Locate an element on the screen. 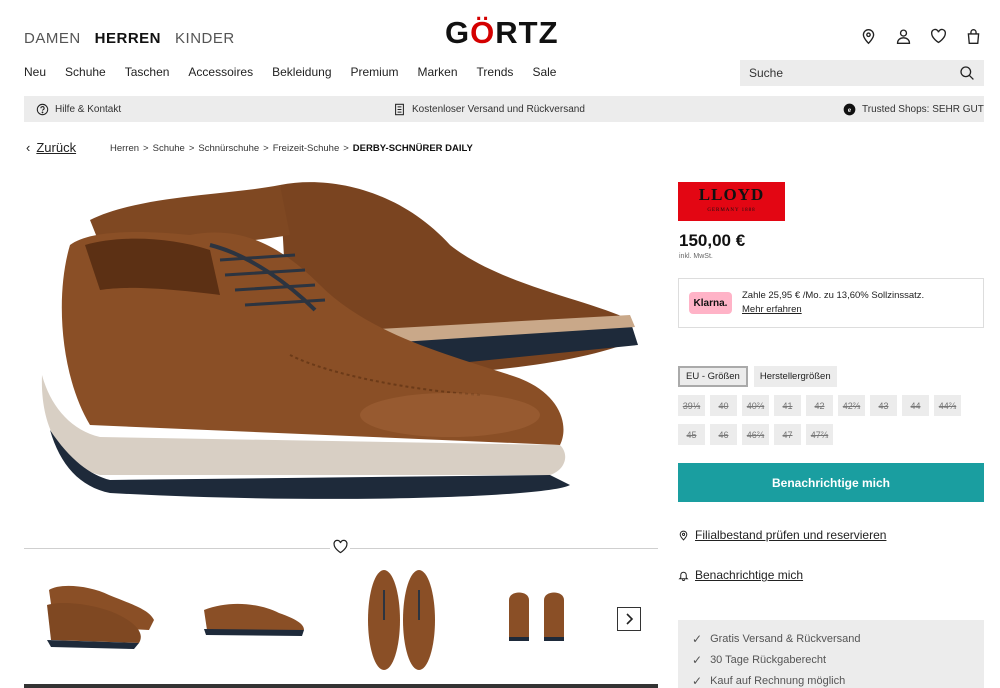  search-icon is located at coordinates (967, 73).